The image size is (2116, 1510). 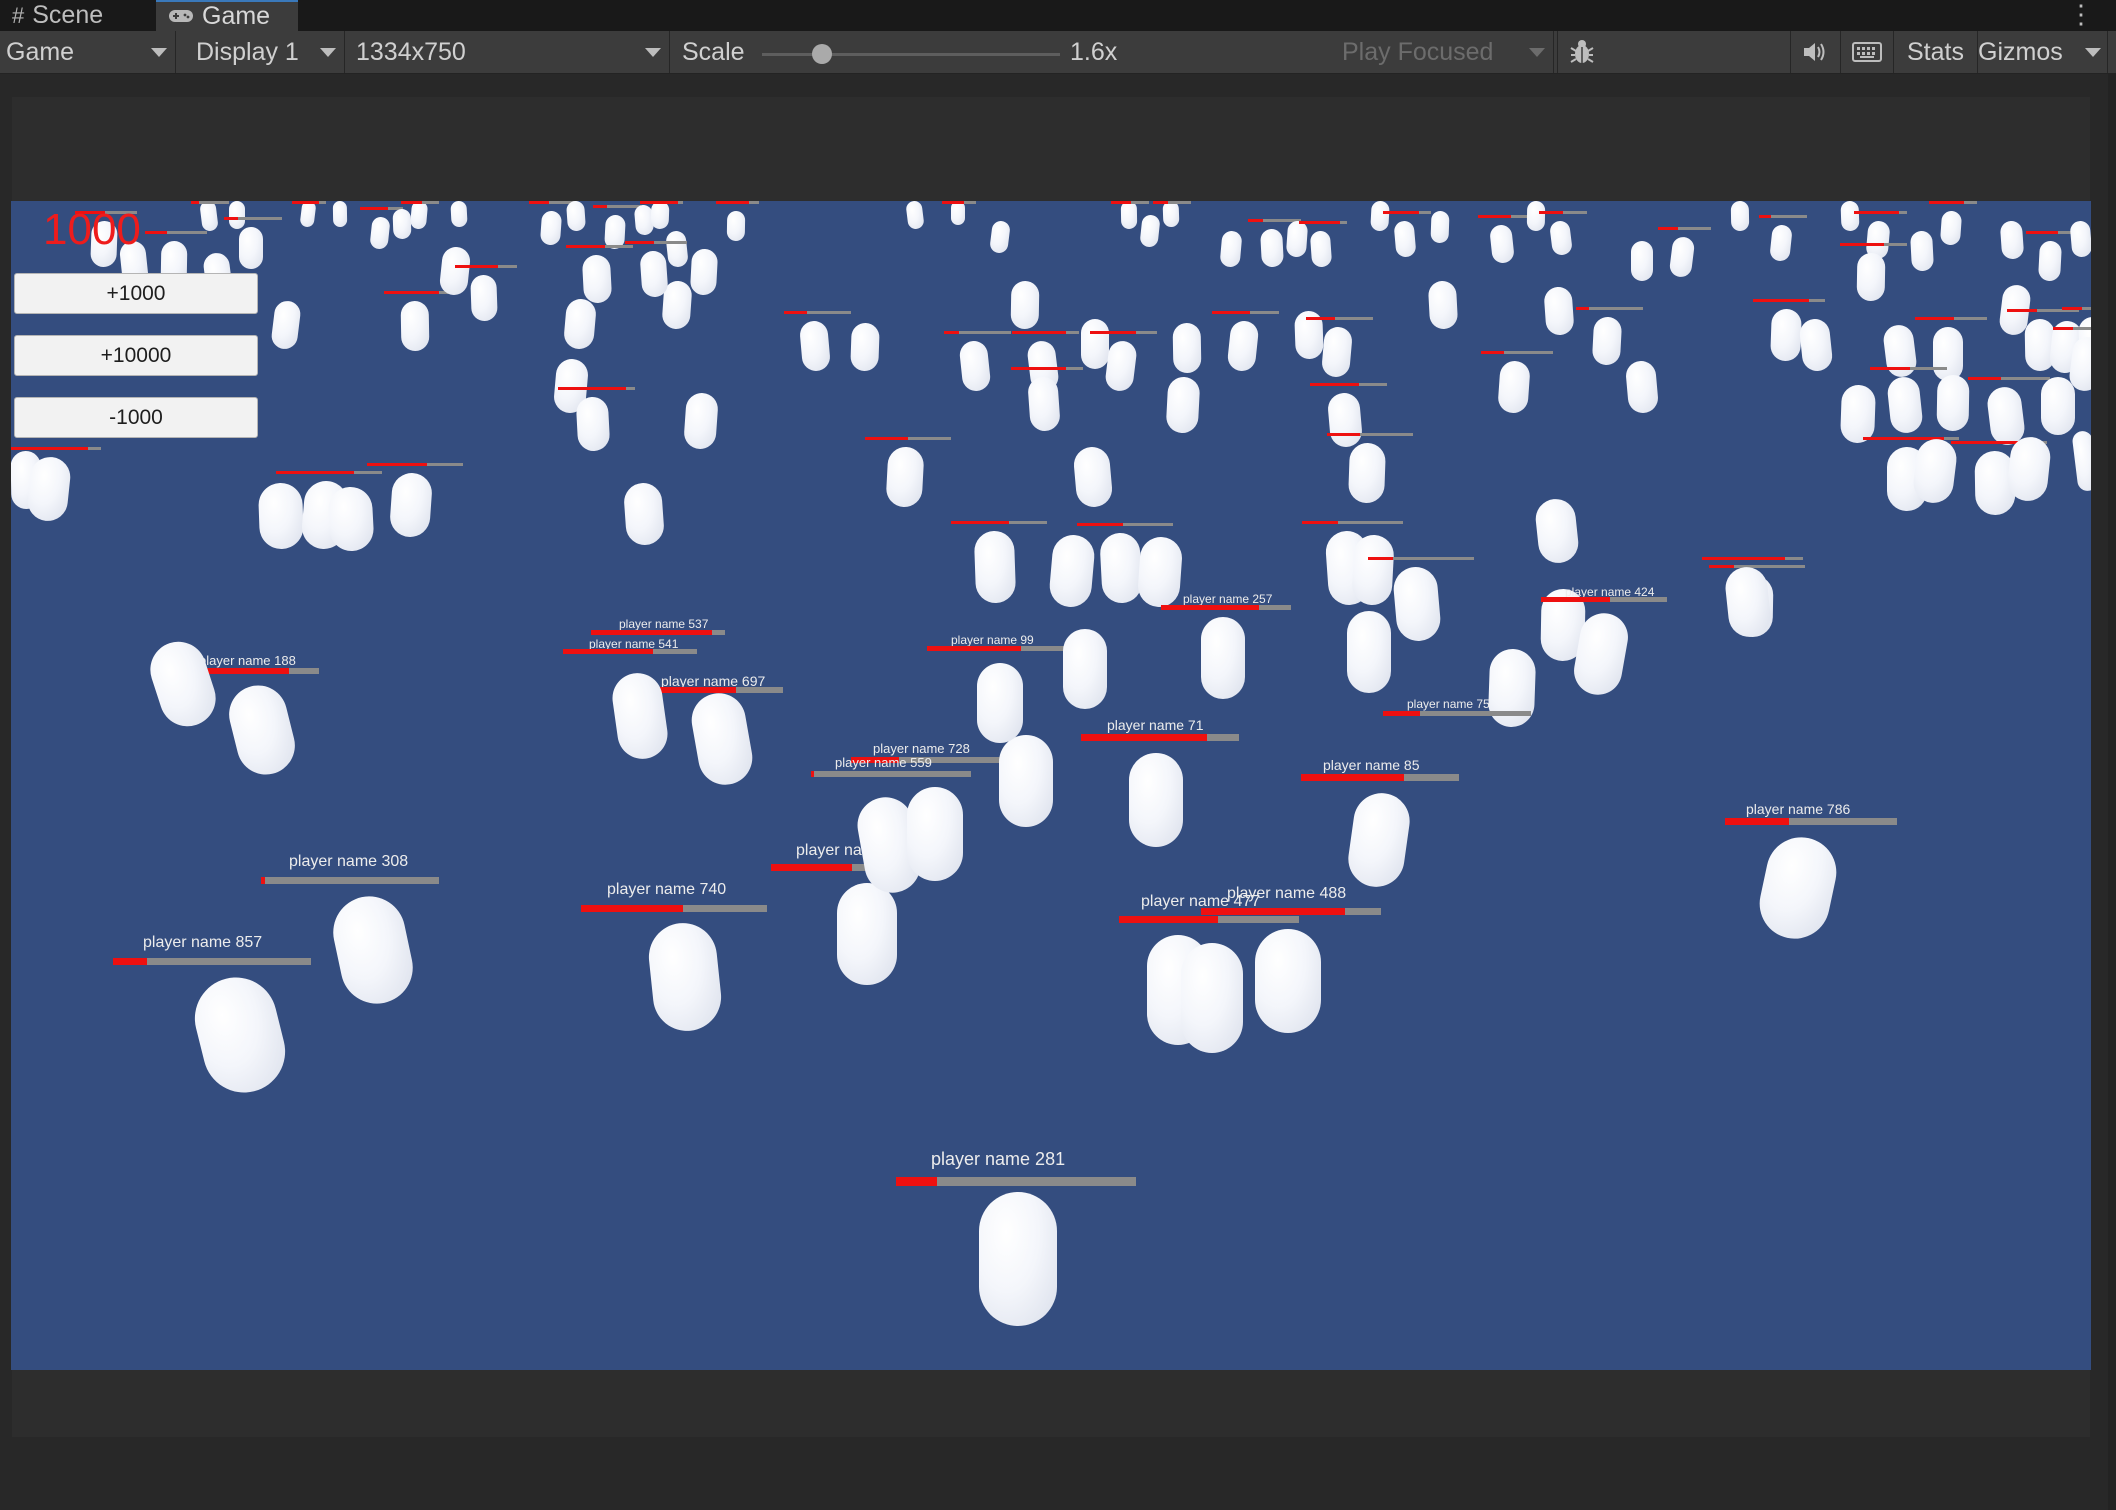 I want to click on add-1000-button: +1000, so click(x=136, y=293).